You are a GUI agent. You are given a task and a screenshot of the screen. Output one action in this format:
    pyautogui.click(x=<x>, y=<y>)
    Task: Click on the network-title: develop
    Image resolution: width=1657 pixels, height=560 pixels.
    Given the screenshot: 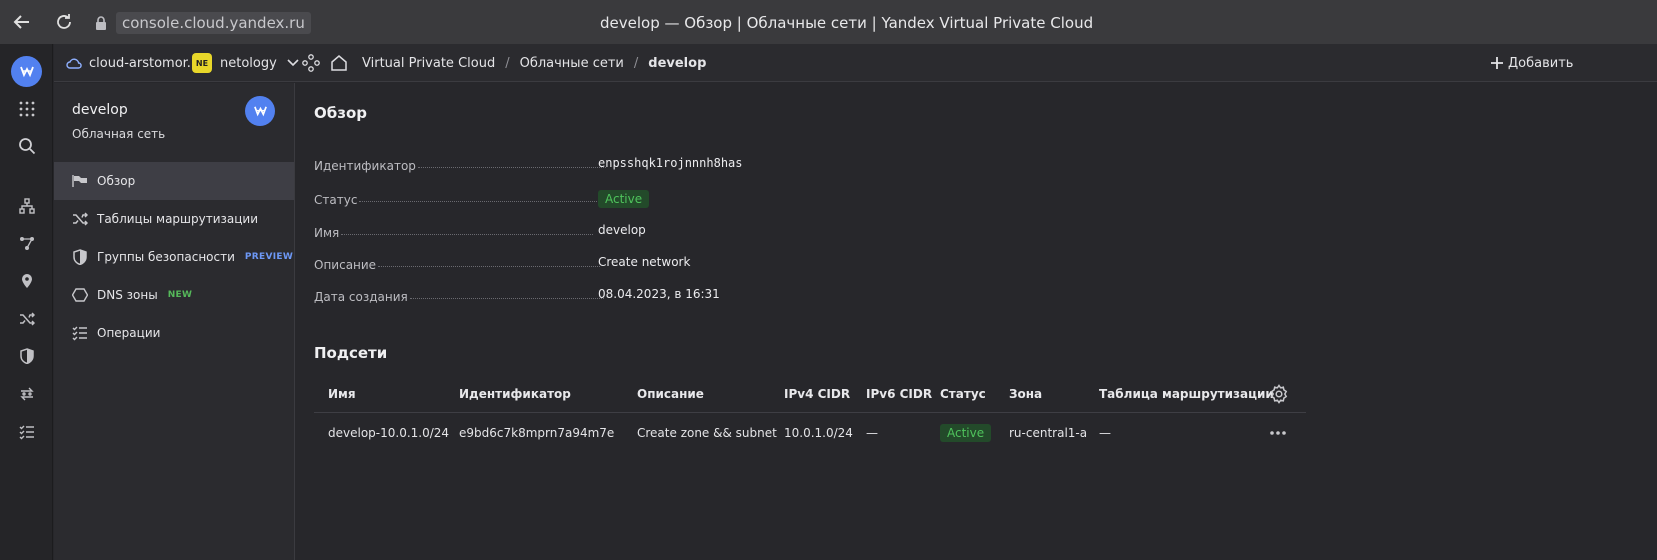 What is the action you would take?
    pyautogui.click(x=100, y=110)
    